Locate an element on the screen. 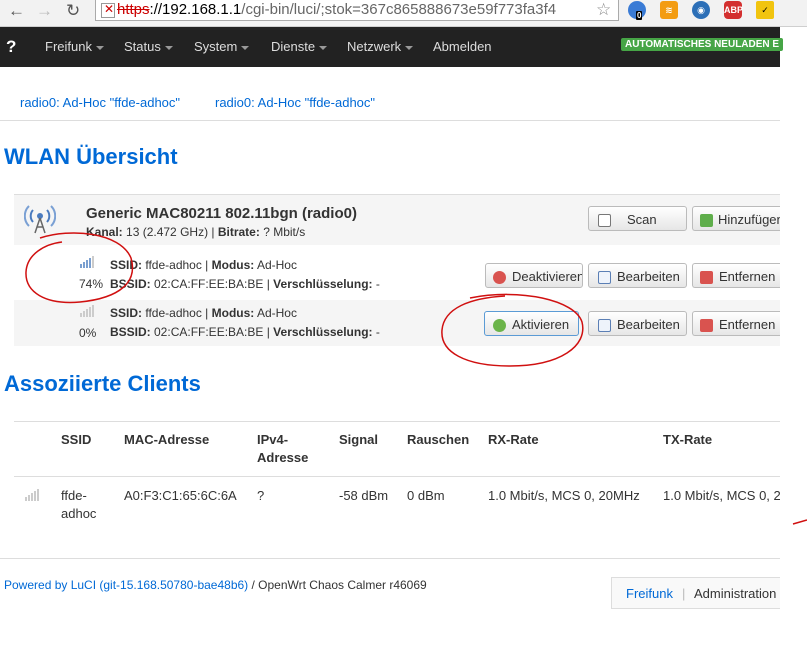  annotation-circle-signal is located at coordinates (79, 268).